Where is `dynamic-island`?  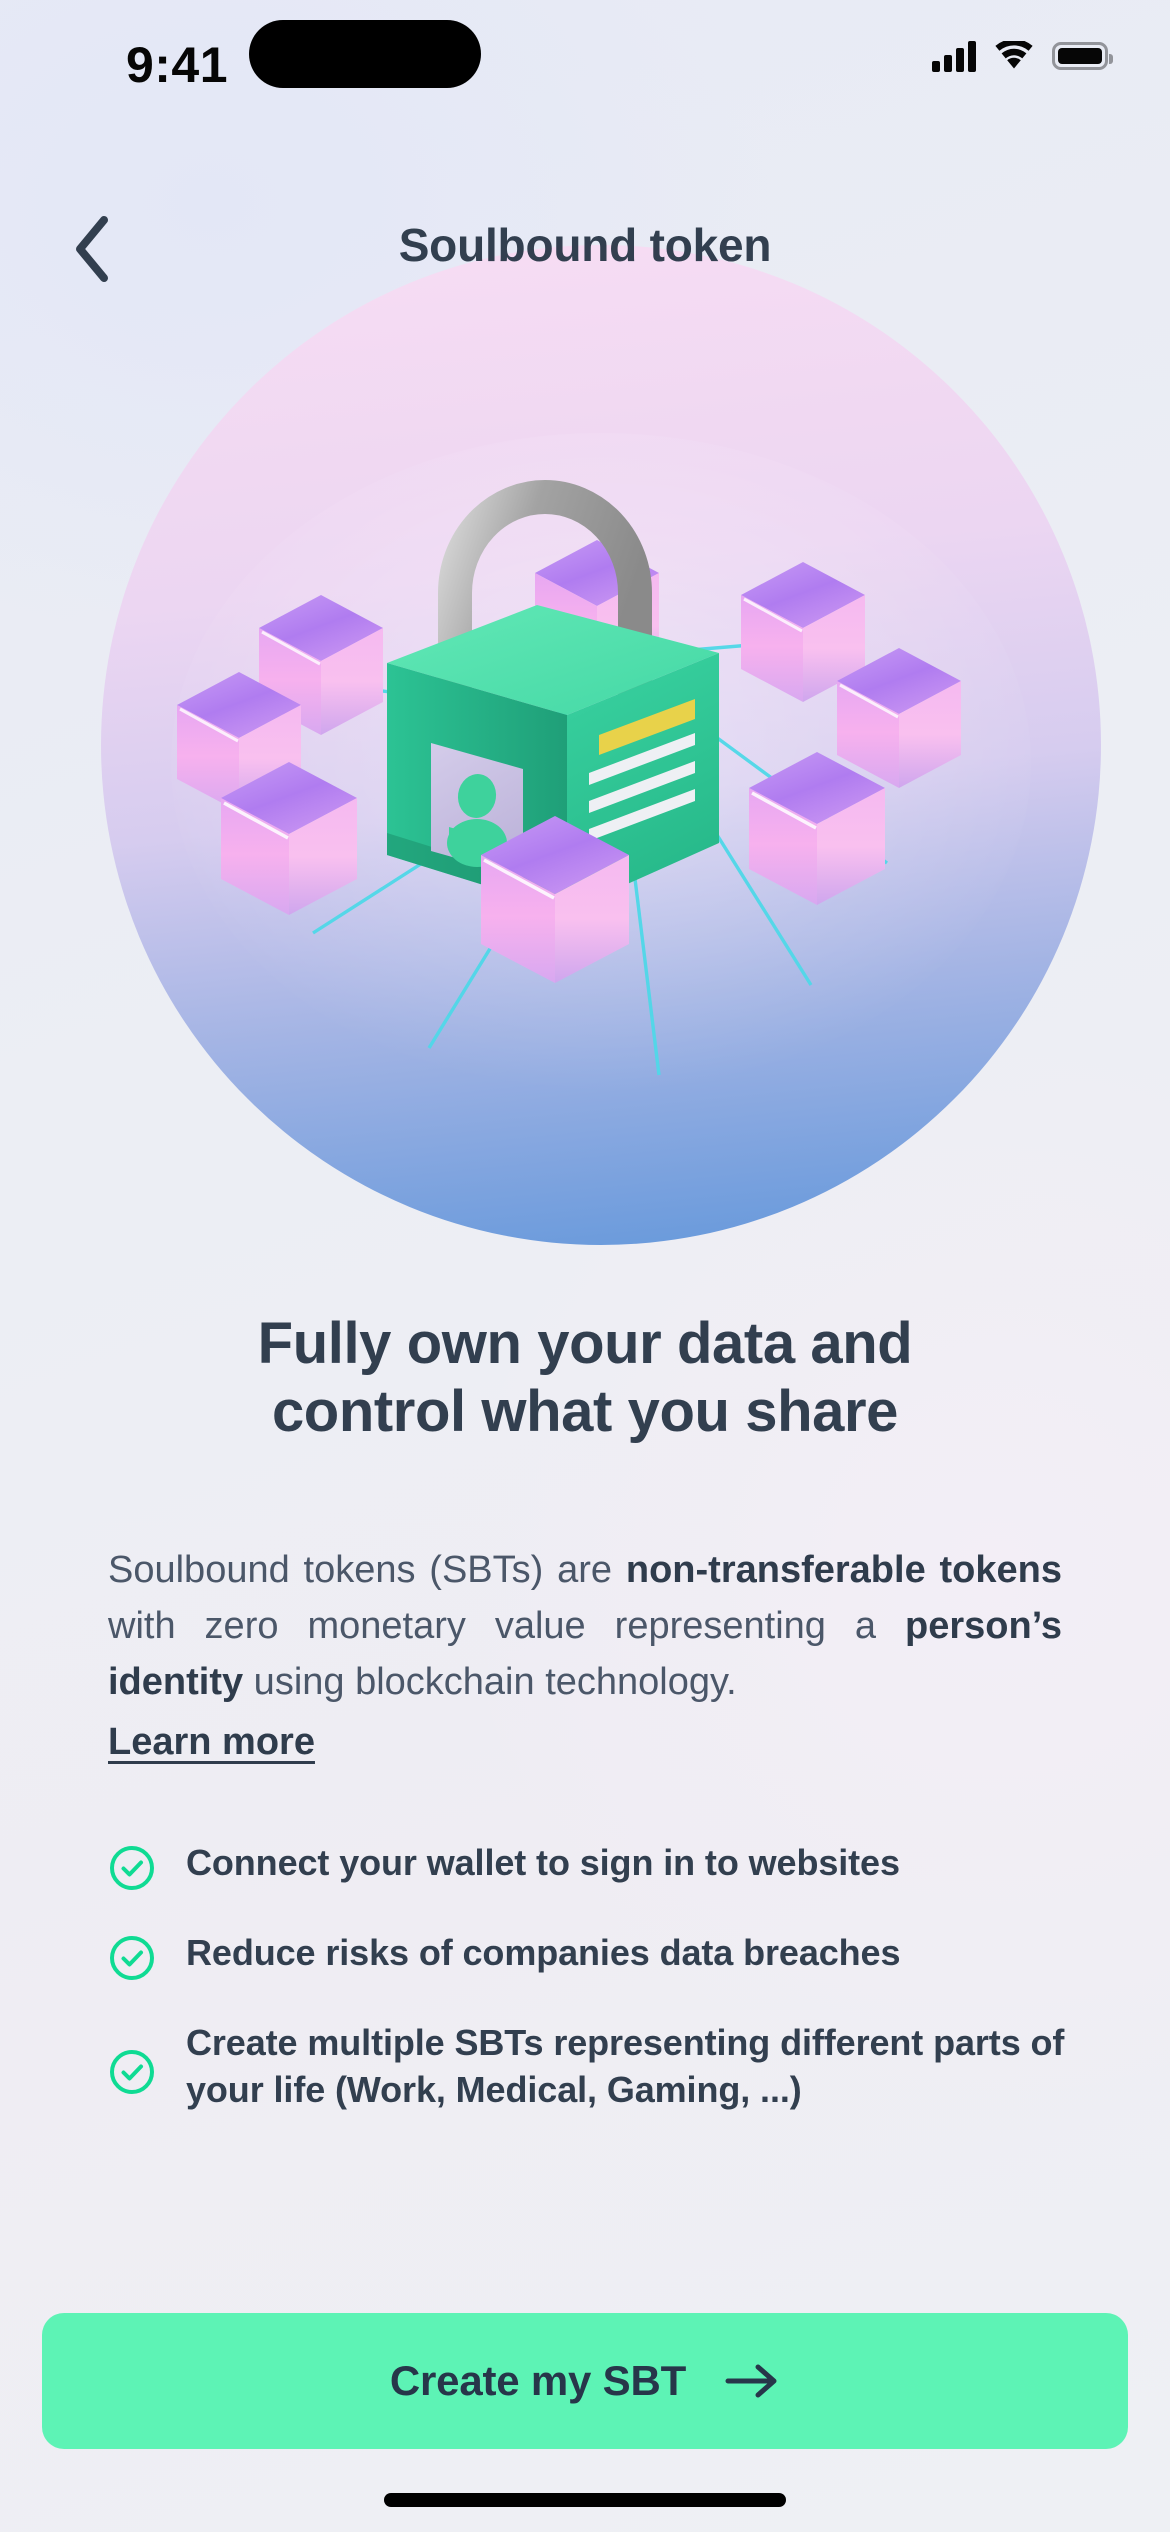 dynamic-island is located at coordinates (365, 54).